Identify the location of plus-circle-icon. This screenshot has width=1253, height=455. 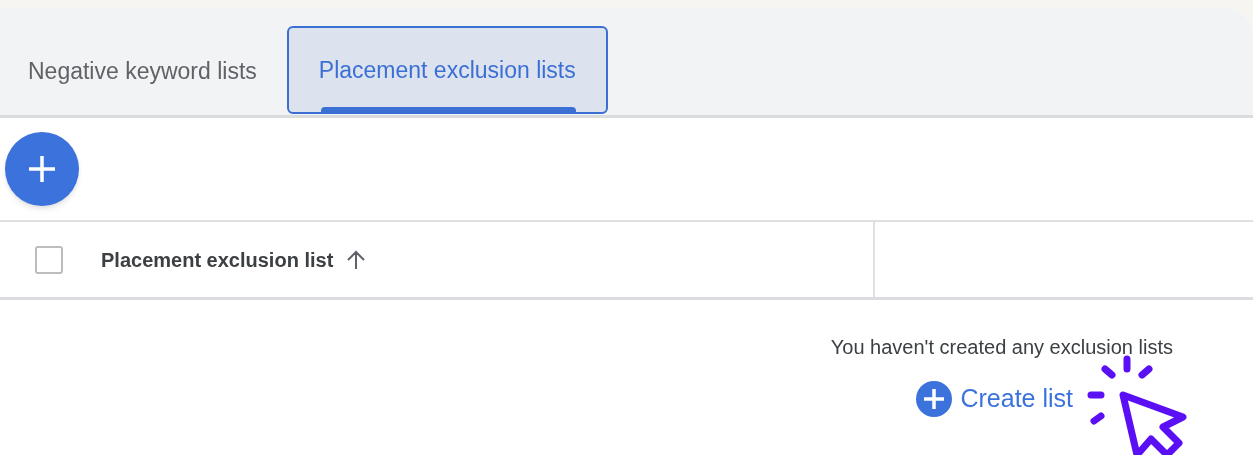
(934, 398).